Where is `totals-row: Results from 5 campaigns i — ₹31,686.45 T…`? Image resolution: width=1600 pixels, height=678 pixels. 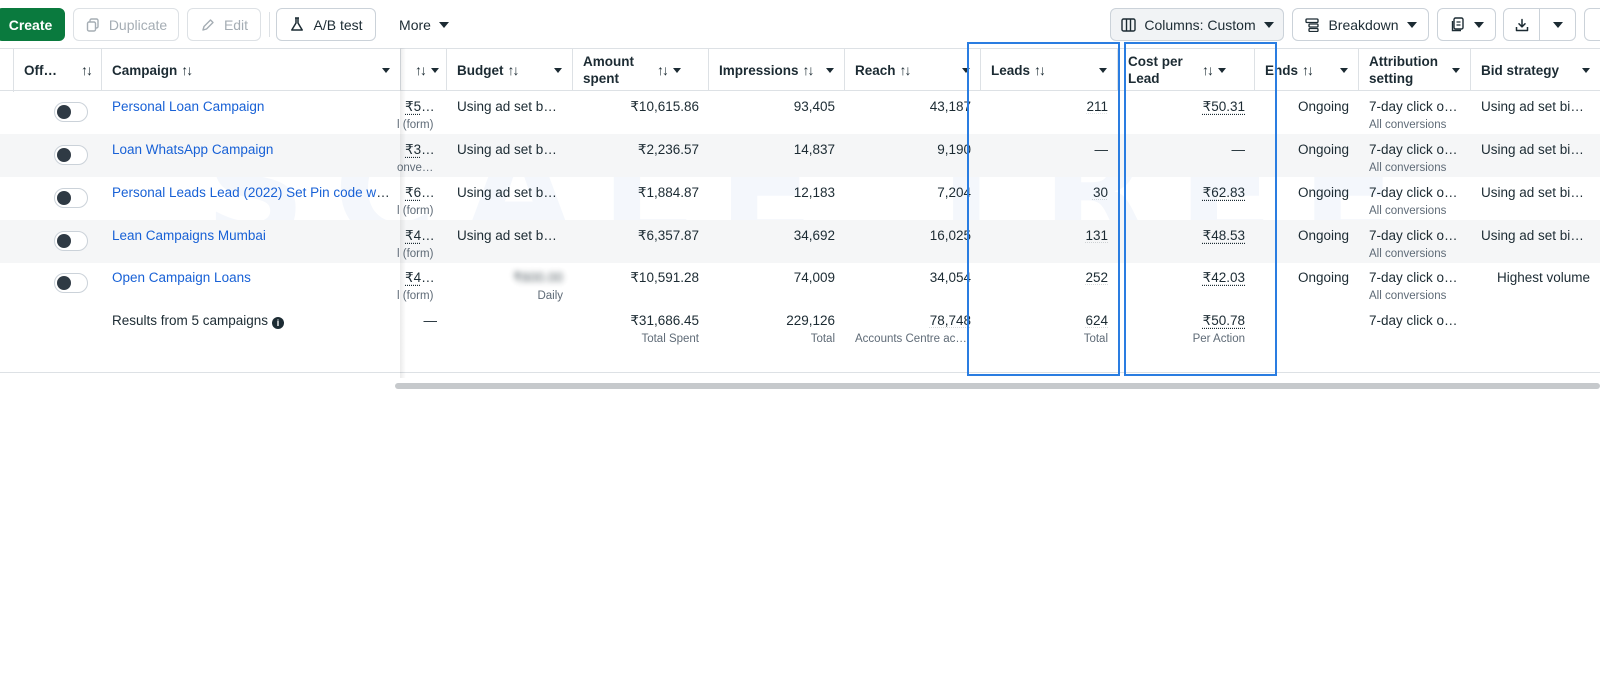 totals-row: Results from 5 campaigns i — ₹31,686.45 T… is located at coordinates (800, 338).